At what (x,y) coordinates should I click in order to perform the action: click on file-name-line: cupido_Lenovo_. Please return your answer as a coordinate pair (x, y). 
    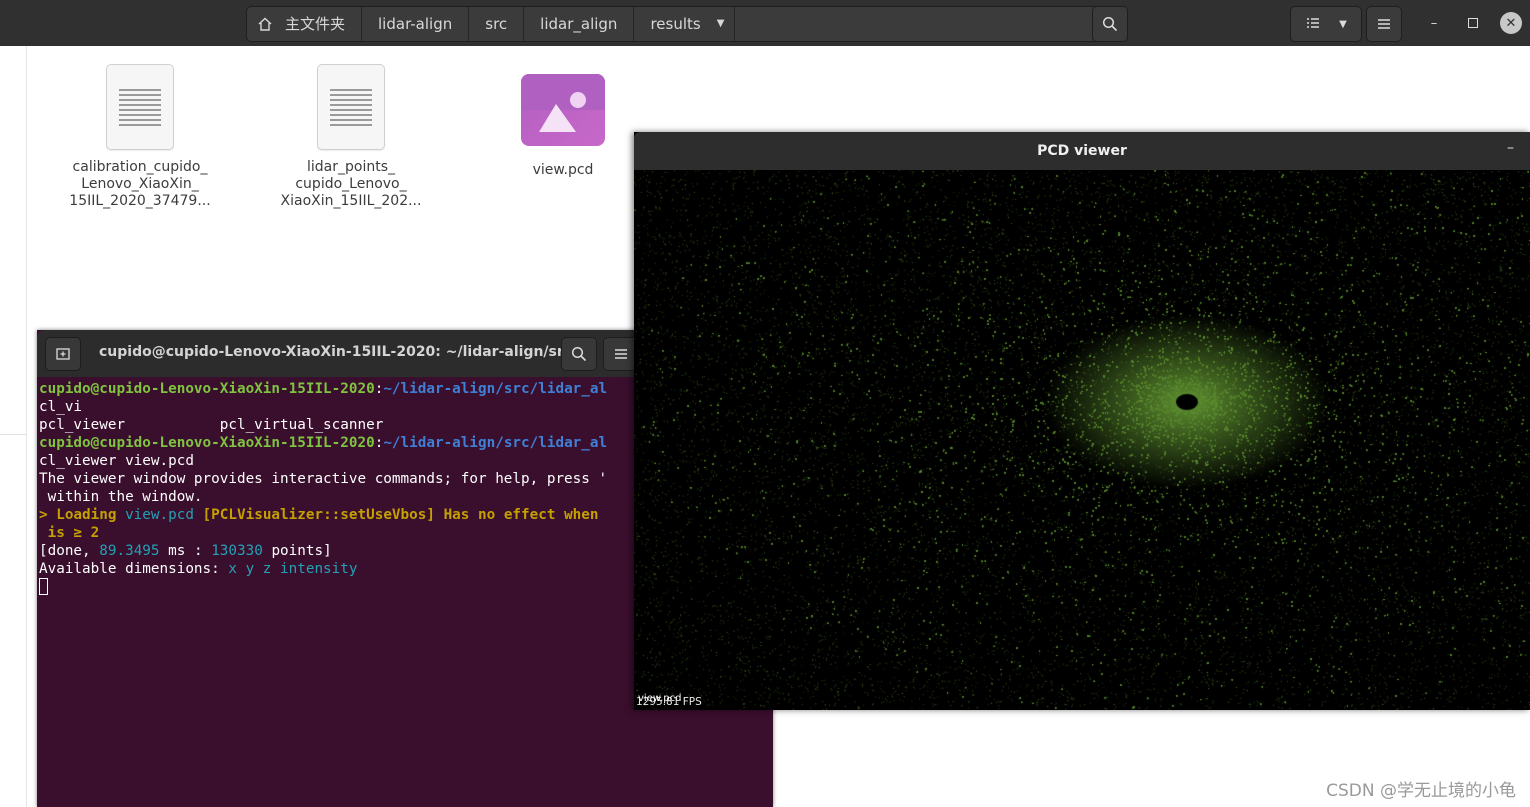
    Looking at the image, I should click on (351, 184).